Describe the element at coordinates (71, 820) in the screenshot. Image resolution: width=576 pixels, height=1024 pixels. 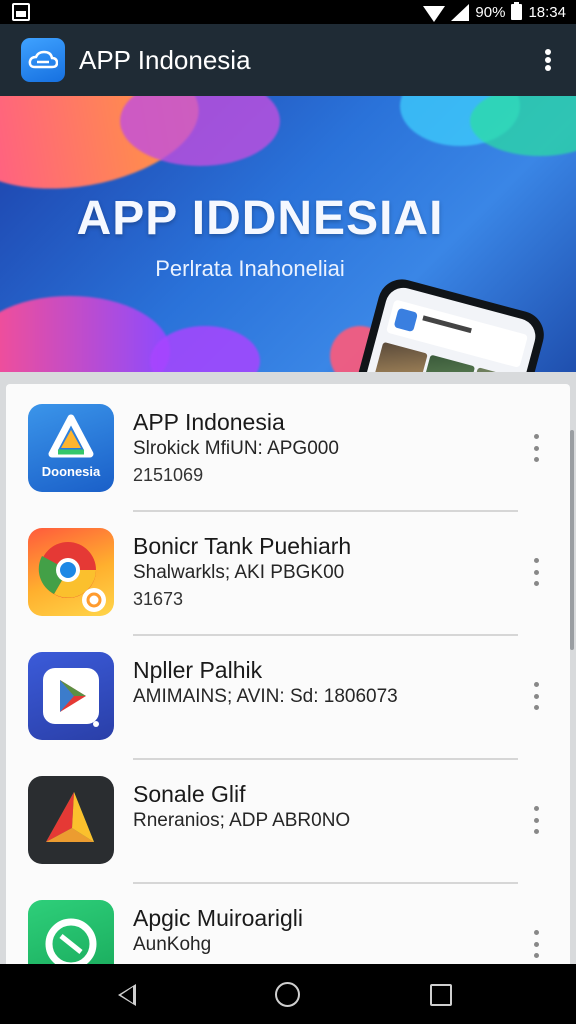
I see `triangle-multicolor-icon` at that location.